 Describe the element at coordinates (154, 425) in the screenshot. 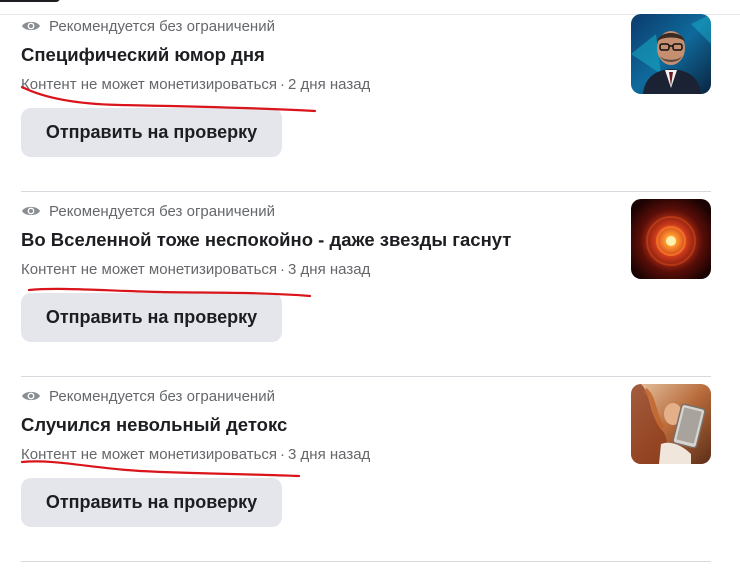

I see `post-title: Случился невольный детокс` at that location.